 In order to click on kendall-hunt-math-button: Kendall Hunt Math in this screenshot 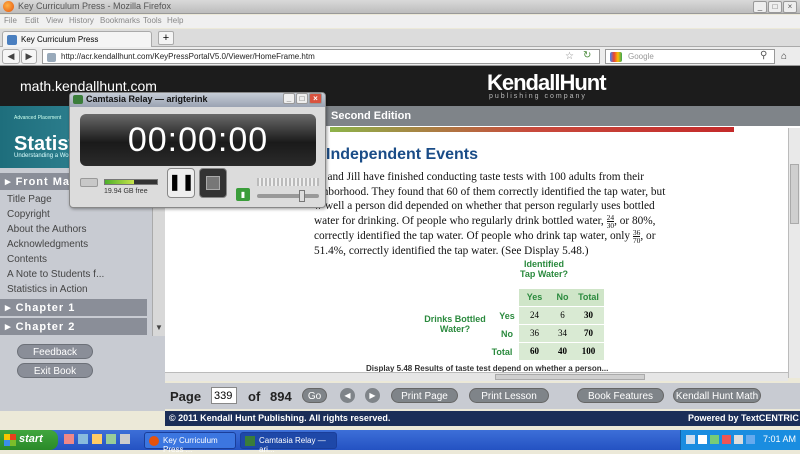, I will do `click(717, 395)`.